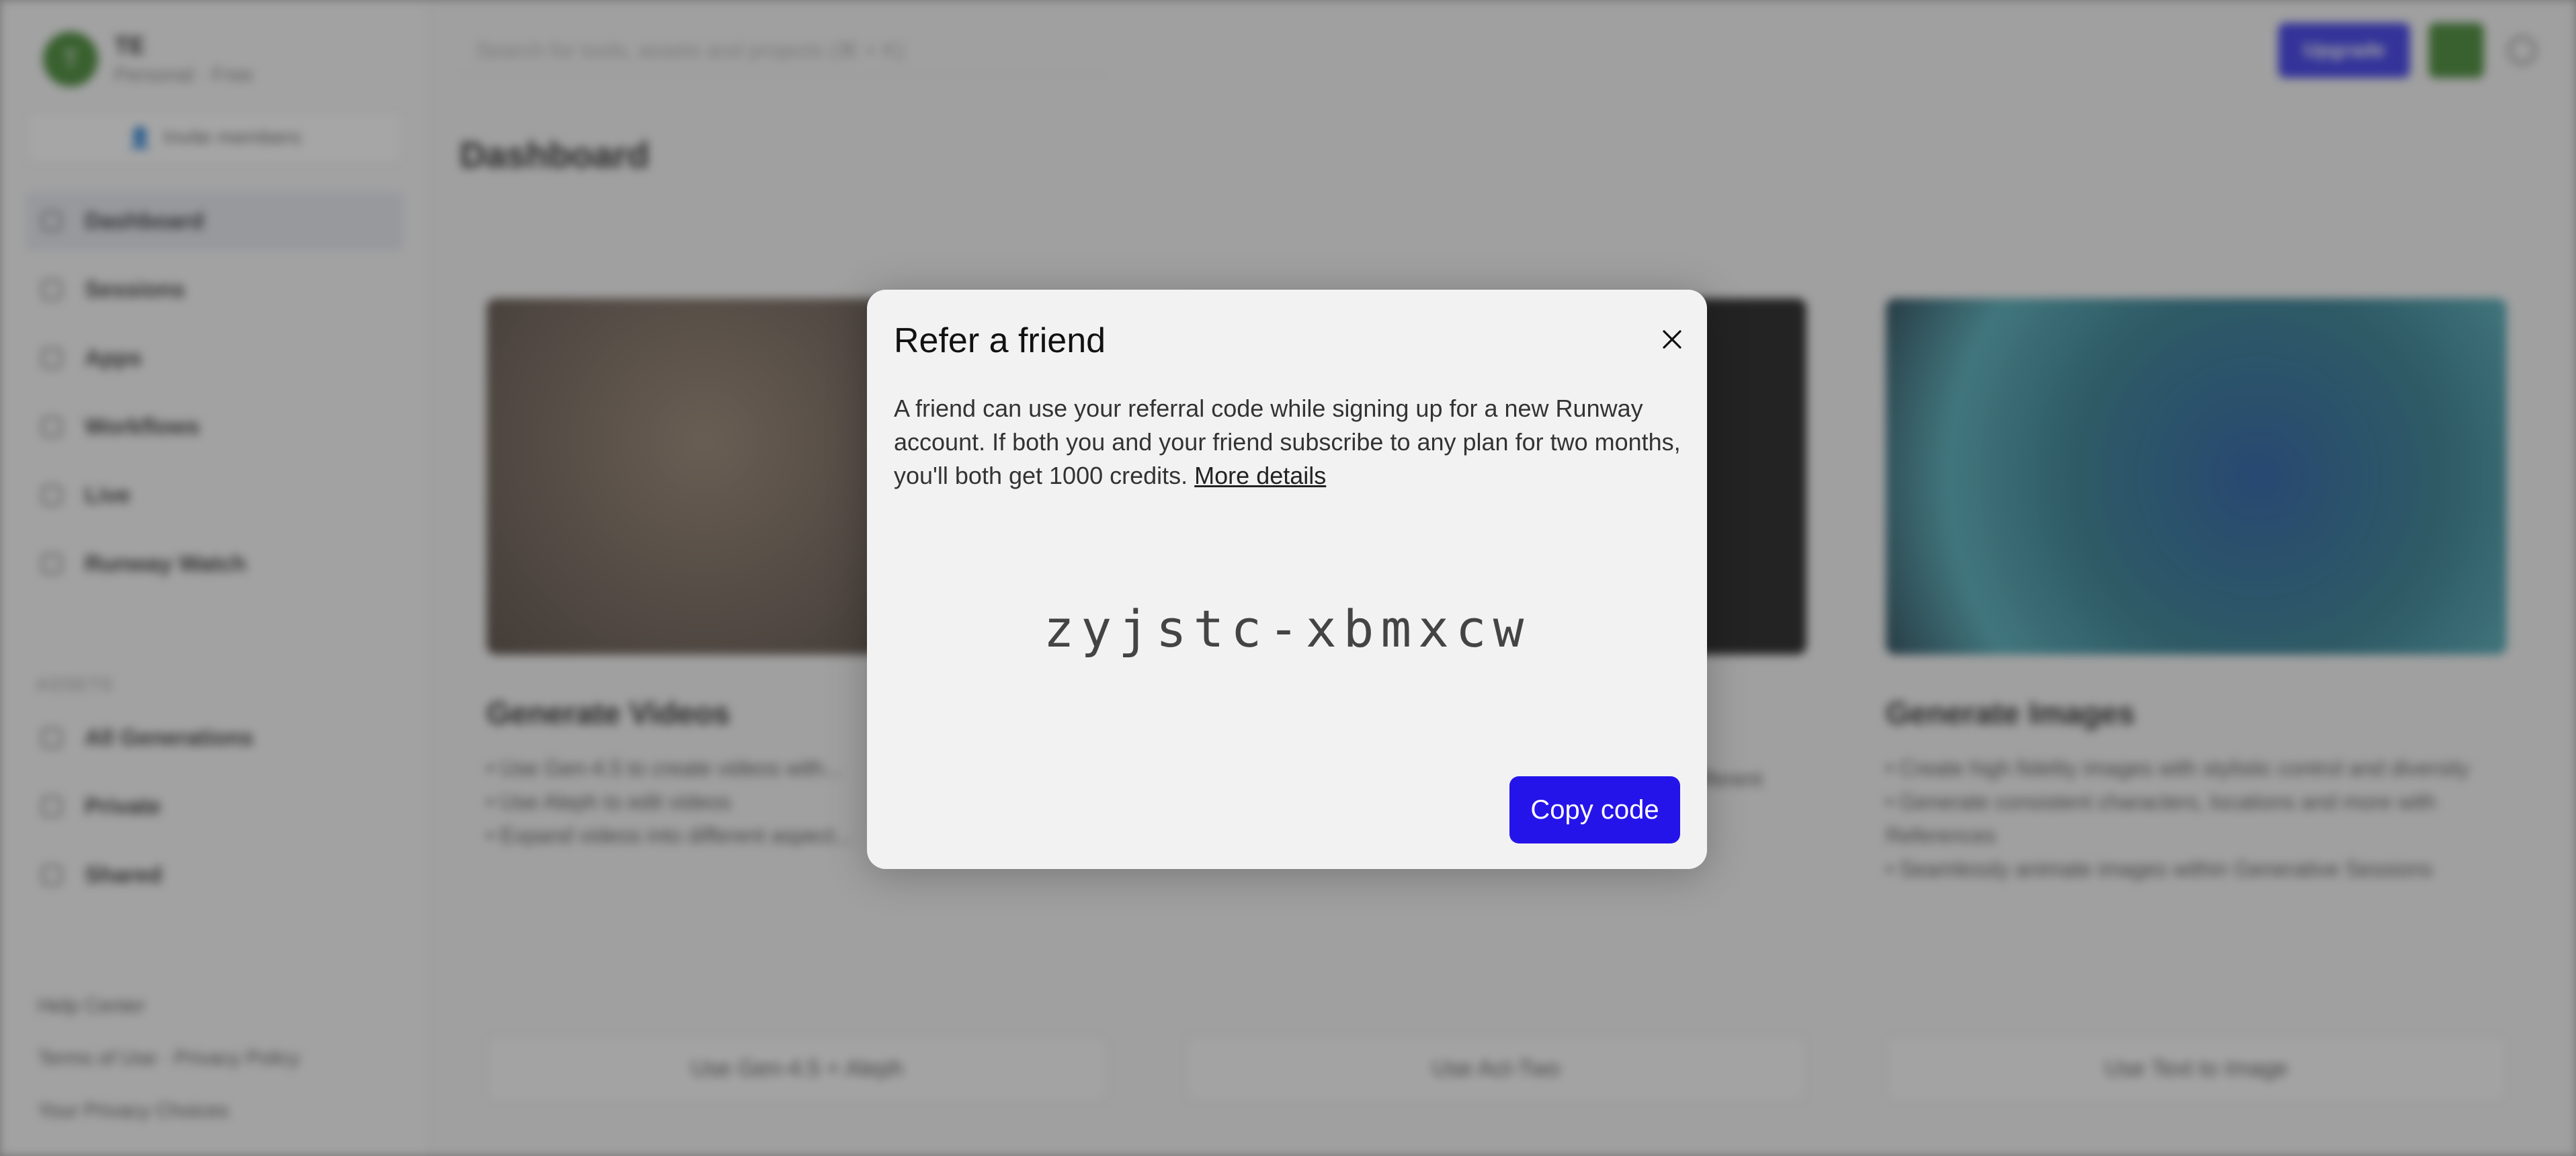  What do you see at coordinates (1260, 475) in the screenshot?
I see `more-details-link: More details` at bounding box center [1260, 475].